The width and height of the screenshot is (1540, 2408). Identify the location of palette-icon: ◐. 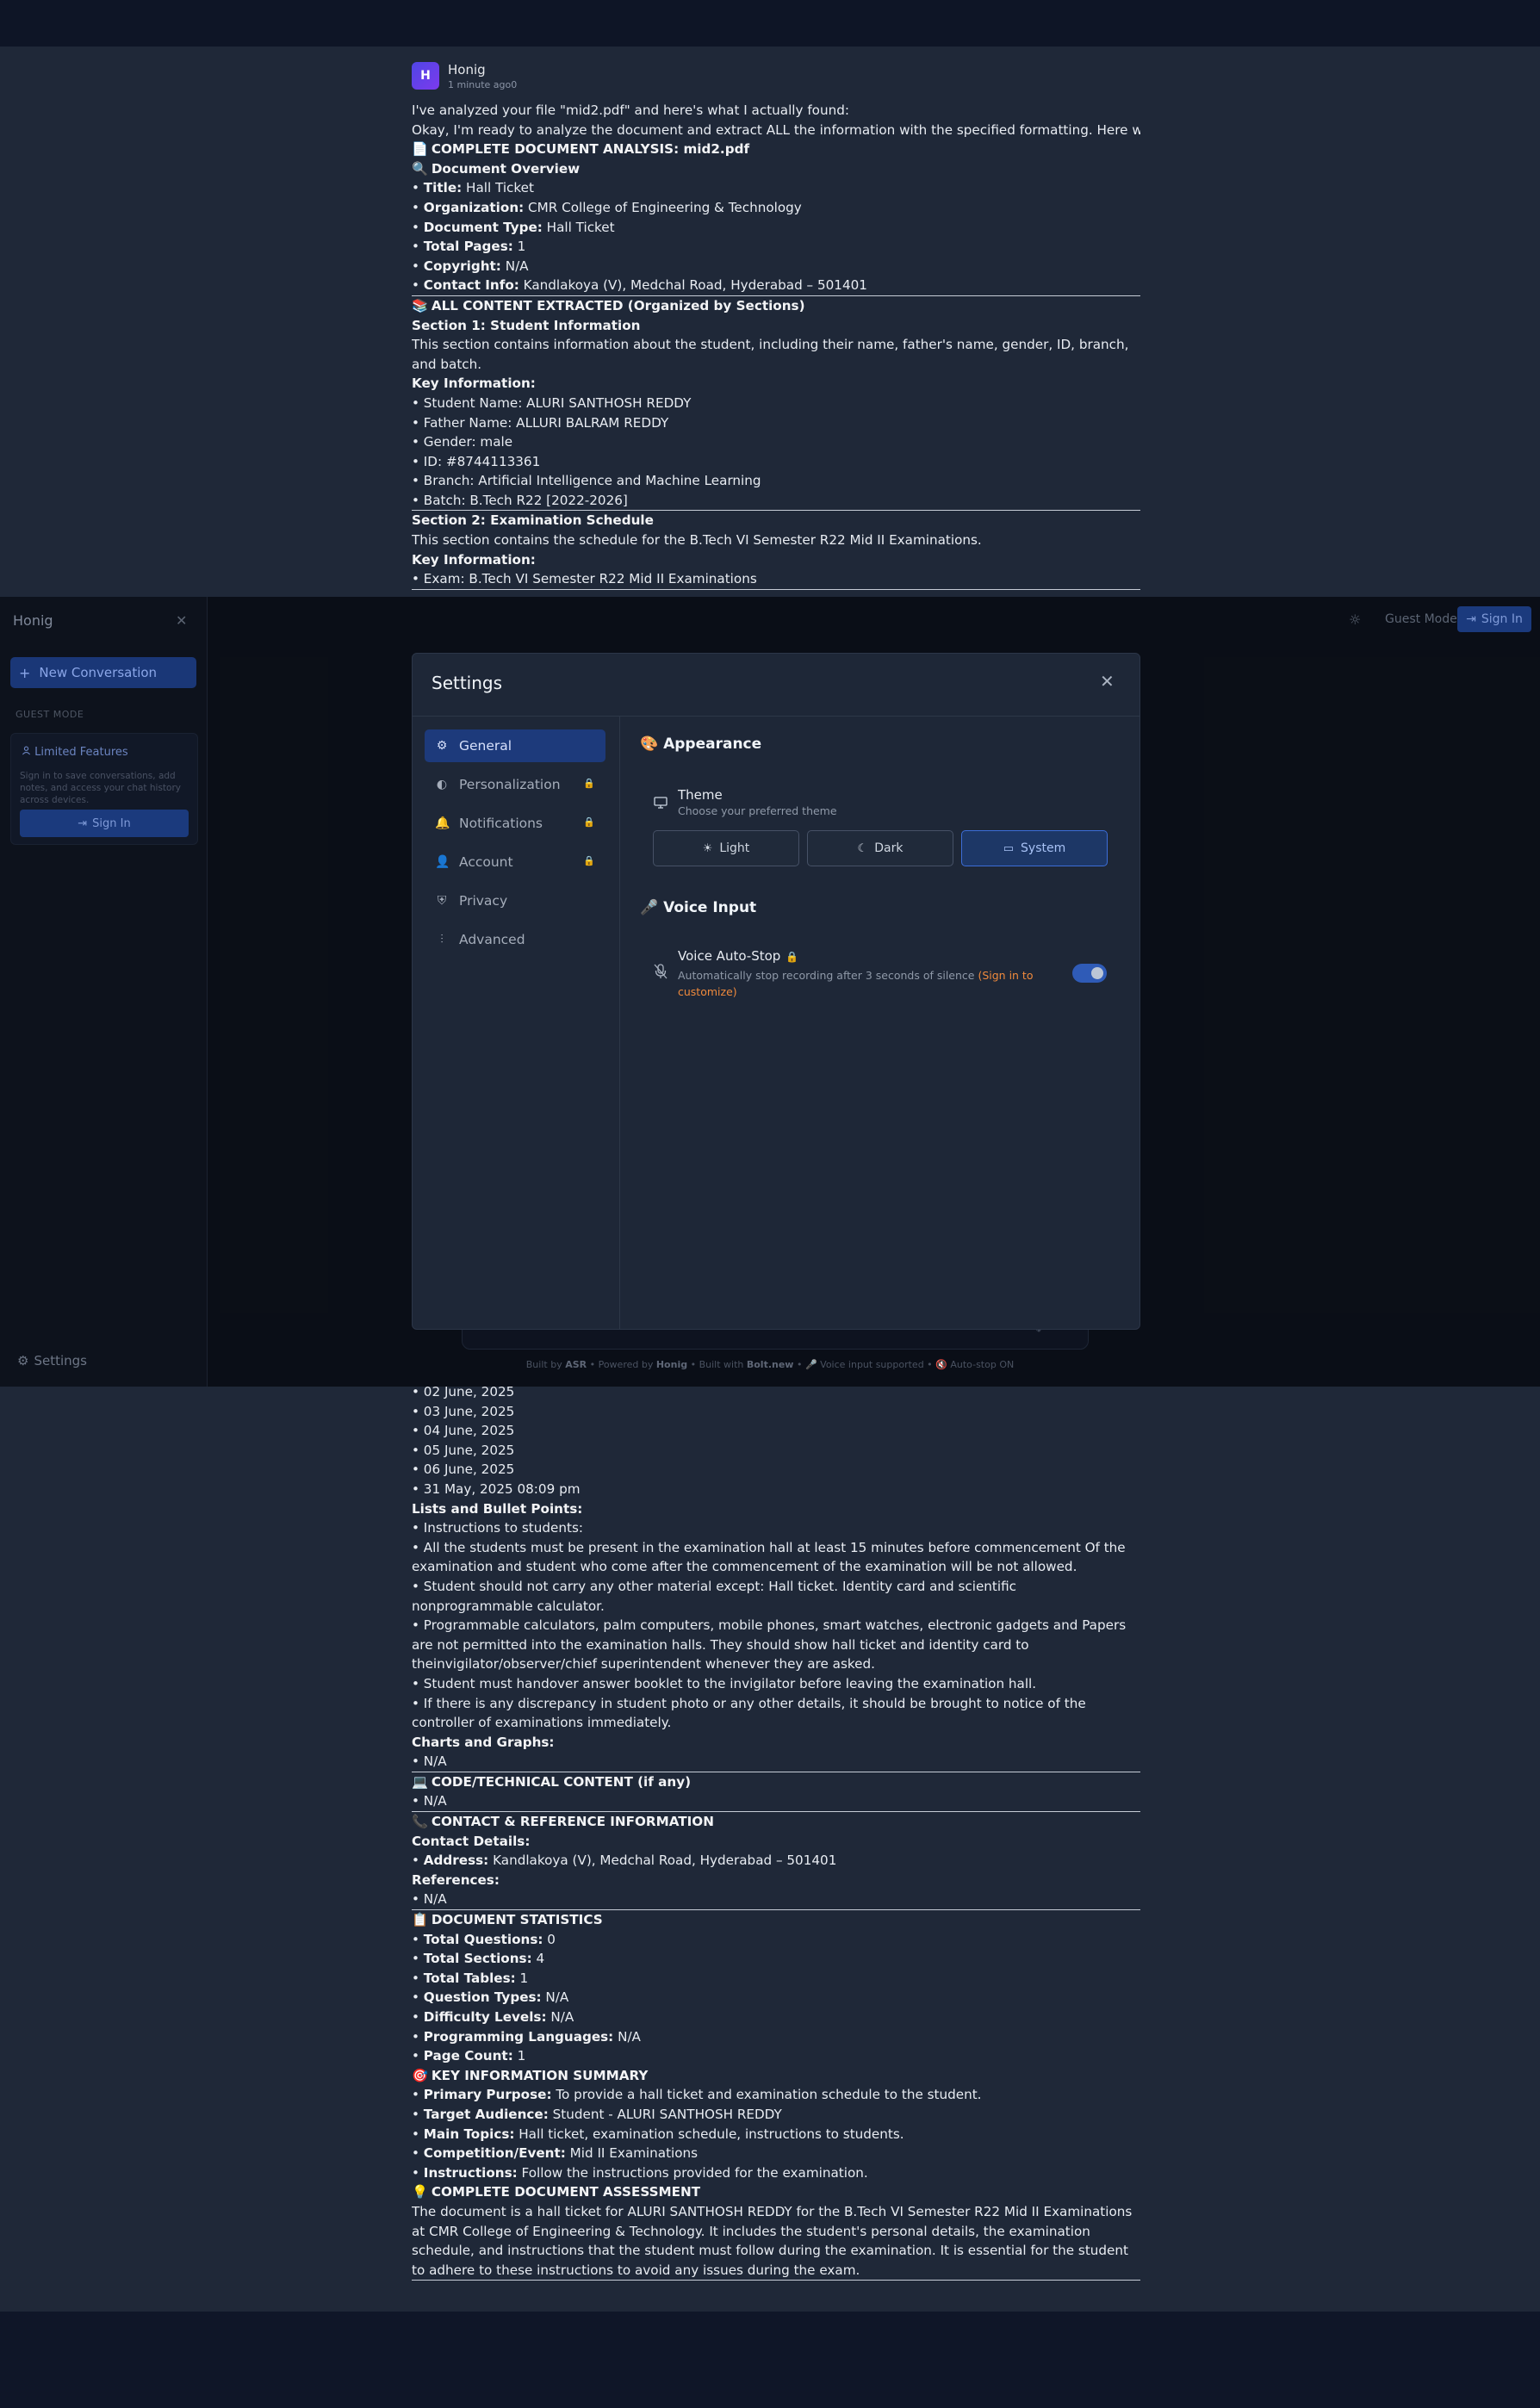
(442, 784).